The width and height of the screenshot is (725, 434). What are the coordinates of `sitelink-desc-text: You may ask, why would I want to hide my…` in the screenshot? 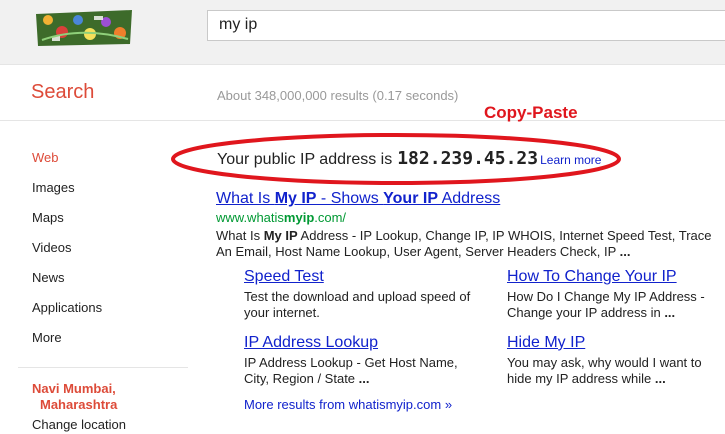 It's located at (604, 370).